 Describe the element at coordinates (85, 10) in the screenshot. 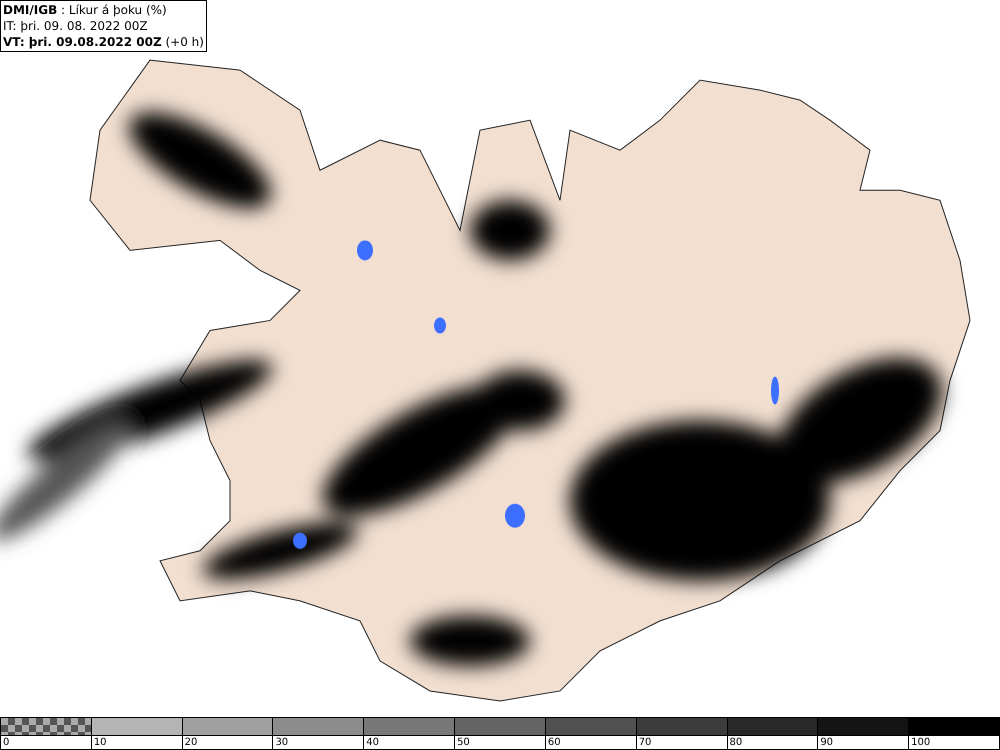

I see `map-title: DMI/IGB : Líkur á þoku (%)` at that location.